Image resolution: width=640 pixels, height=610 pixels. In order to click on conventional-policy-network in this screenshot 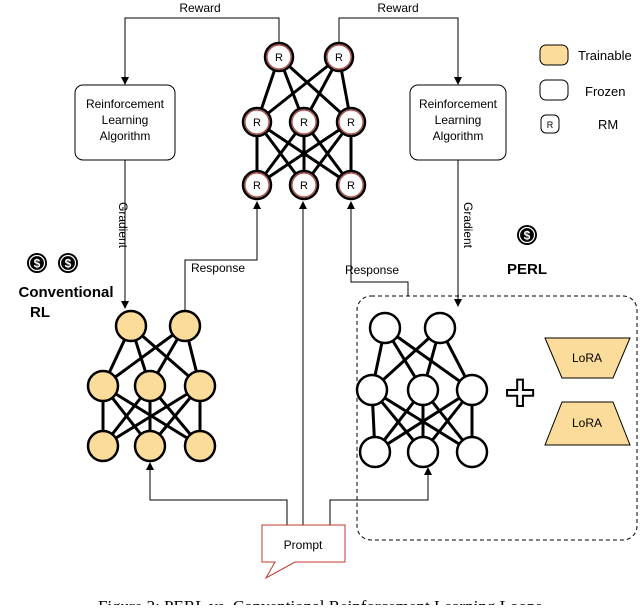, I will do `click(151, 386)`.